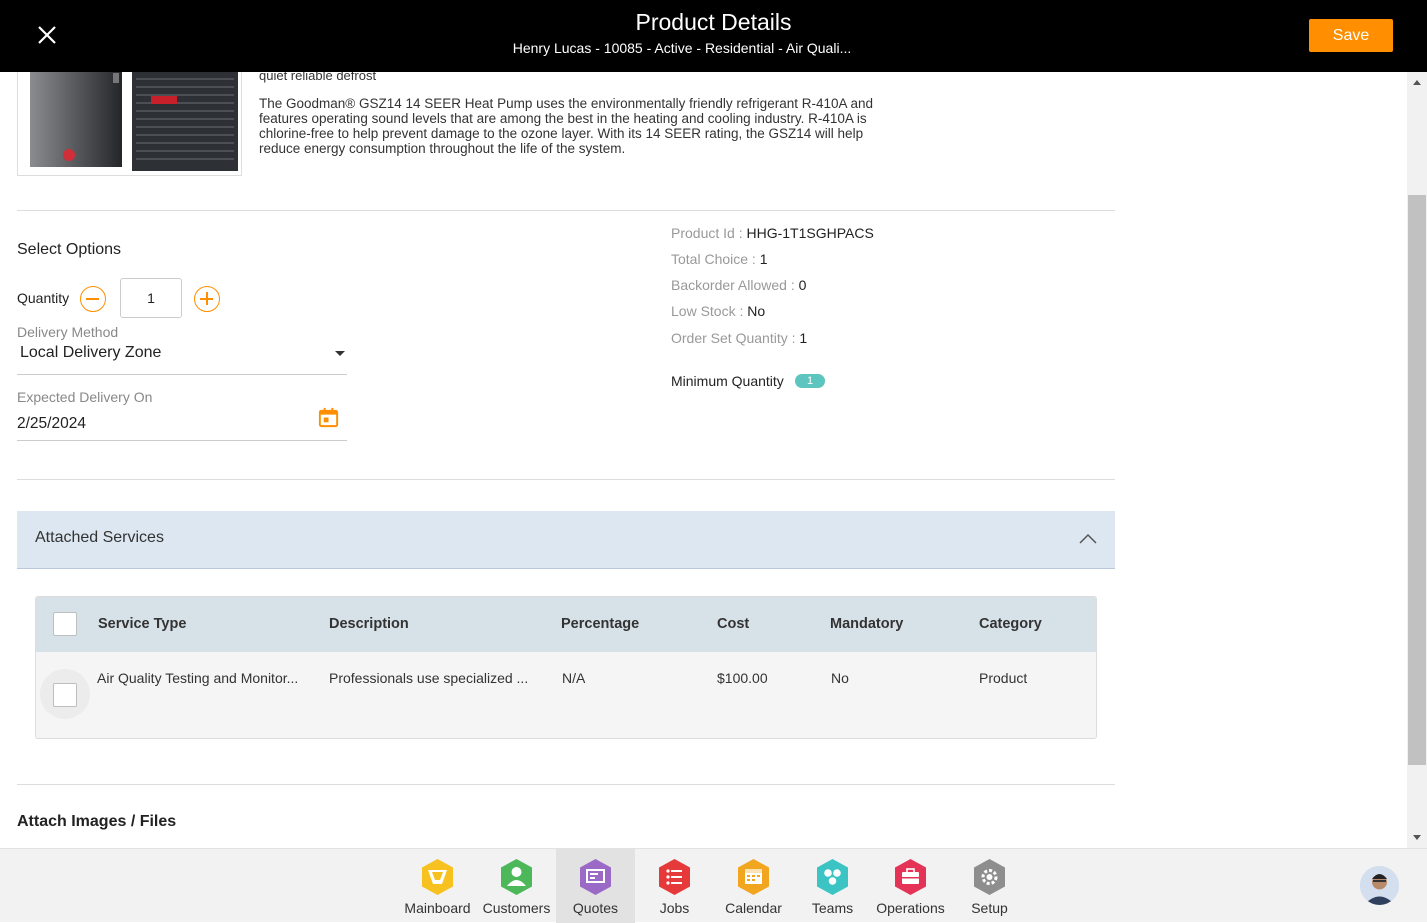 This screenshot has width=1427, height=923. Describe the element at coordinates (340, 353) in the screenshot. I see `caret-down-icon` at that location.